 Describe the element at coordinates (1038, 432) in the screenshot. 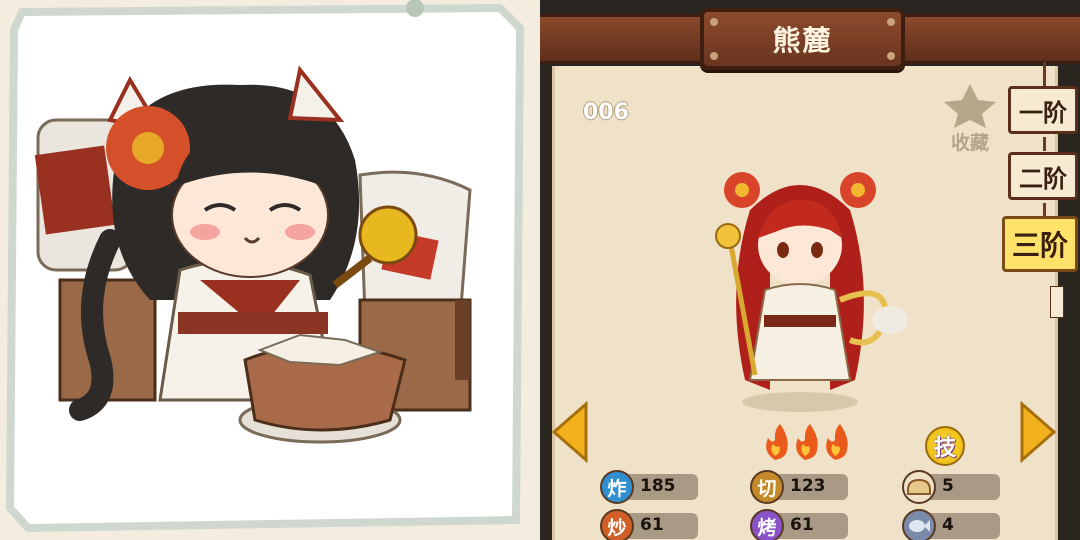

I see `next-character-button` at that location.